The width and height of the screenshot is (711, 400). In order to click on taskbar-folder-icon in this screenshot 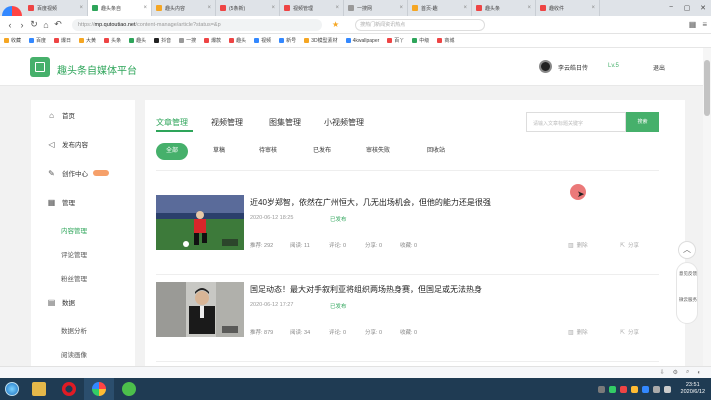, I will do `click(39, 389)`.